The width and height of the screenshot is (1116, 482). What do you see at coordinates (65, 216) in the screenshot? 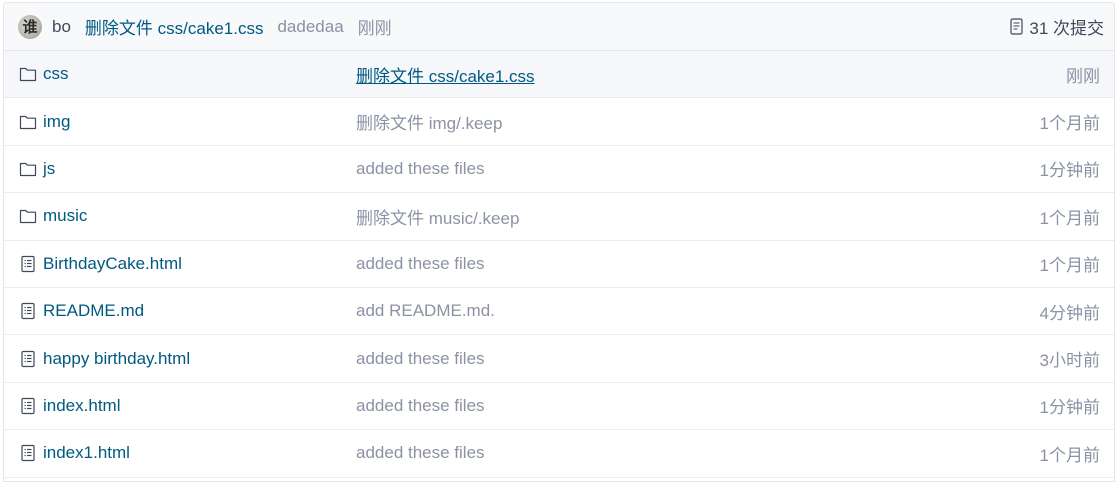
I see `folder-name-link: music` at bounding box center [65, 216].